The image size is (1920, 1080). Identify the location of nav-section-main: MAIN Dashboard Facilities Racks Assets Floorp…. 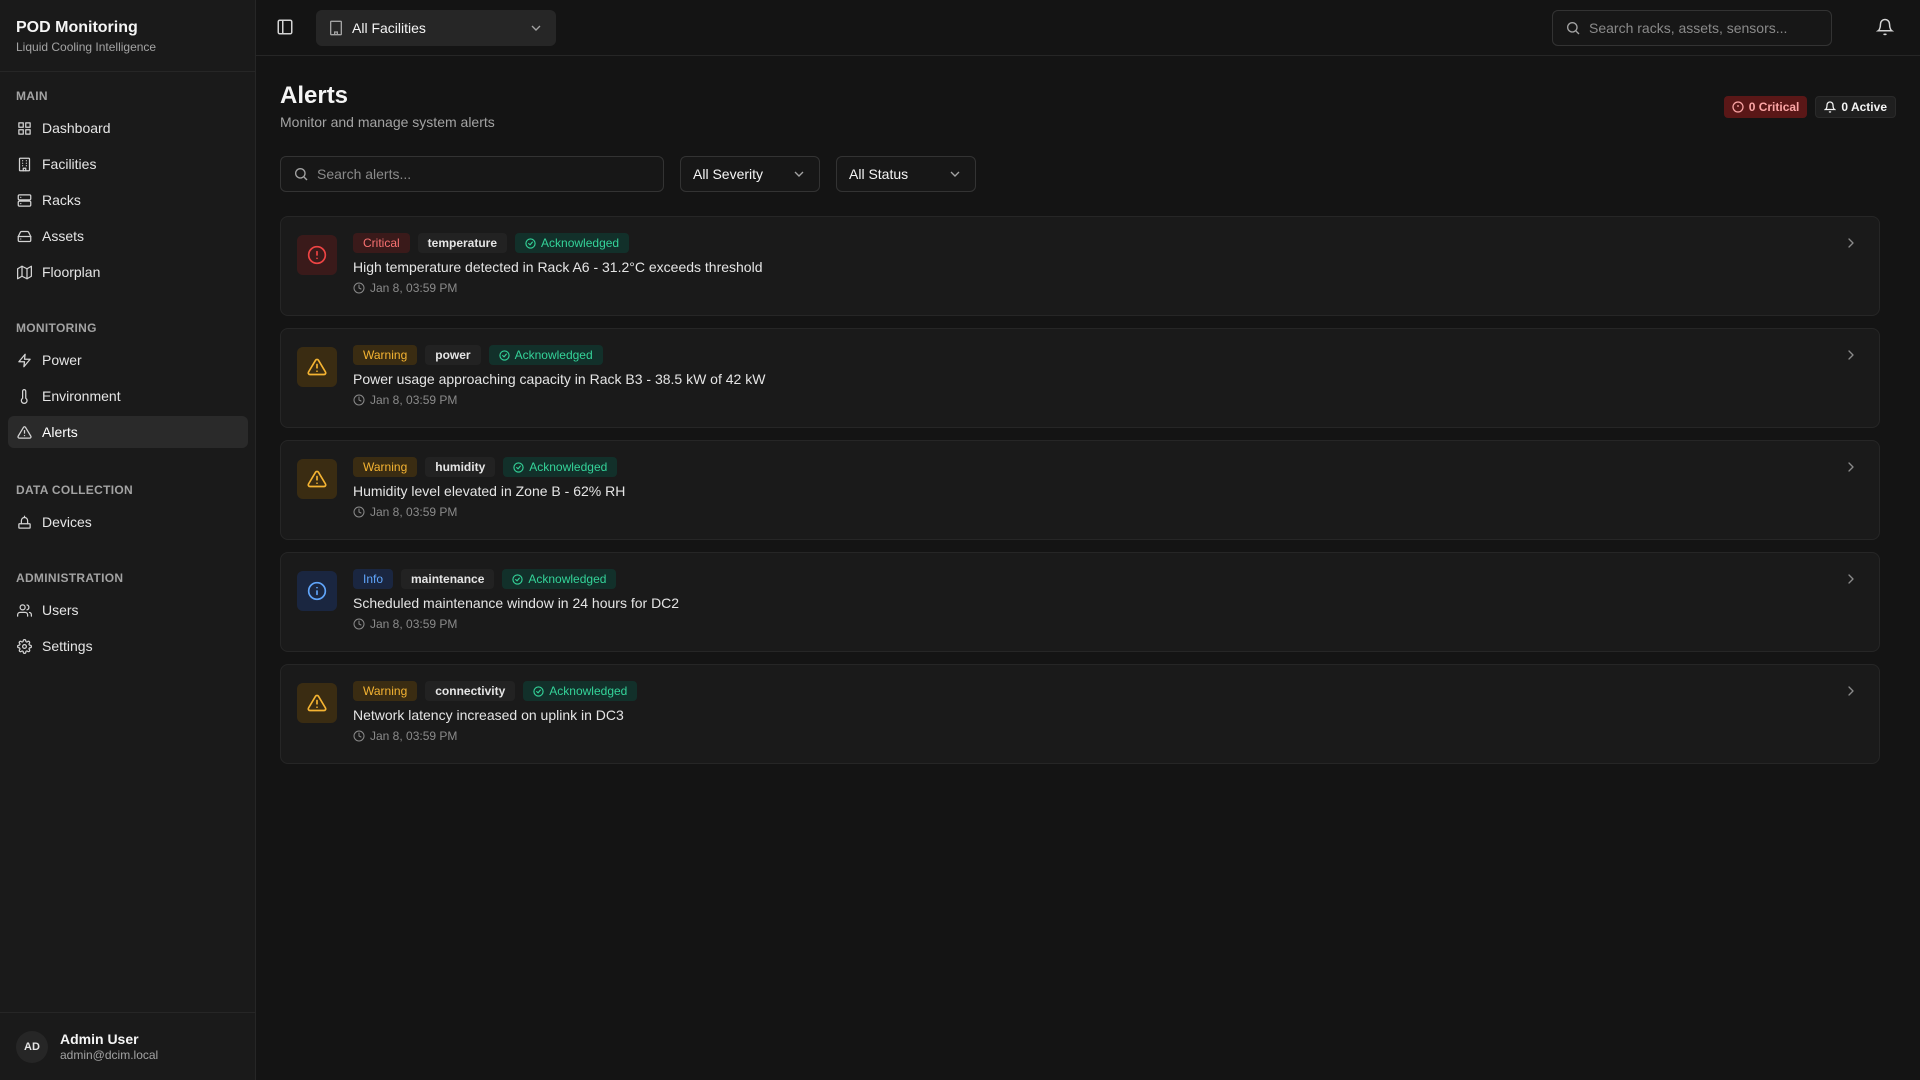
(128, 189).